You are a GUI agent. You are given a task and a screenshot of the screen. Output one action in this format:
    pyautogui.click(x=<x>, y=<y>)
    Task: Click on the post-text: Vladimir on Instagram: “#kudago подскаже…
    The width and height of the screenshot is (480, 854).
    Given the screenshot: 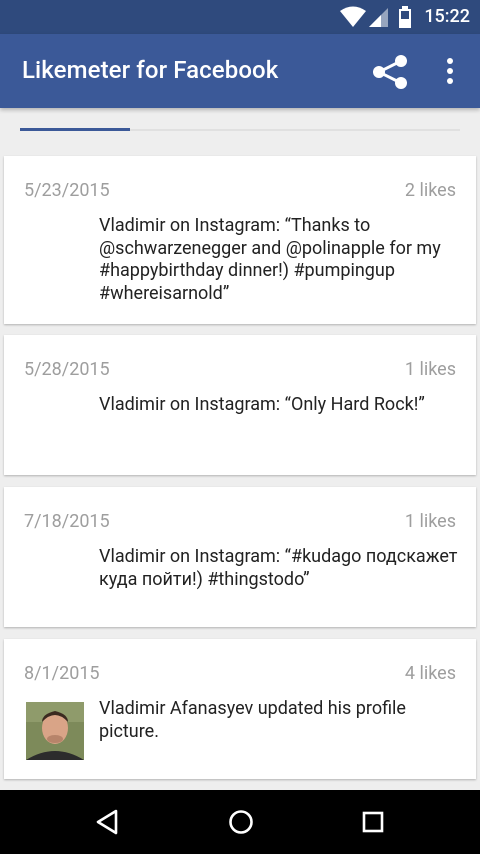 What is the action you would take?
    pyautogui.click(x=278, y=568)
    